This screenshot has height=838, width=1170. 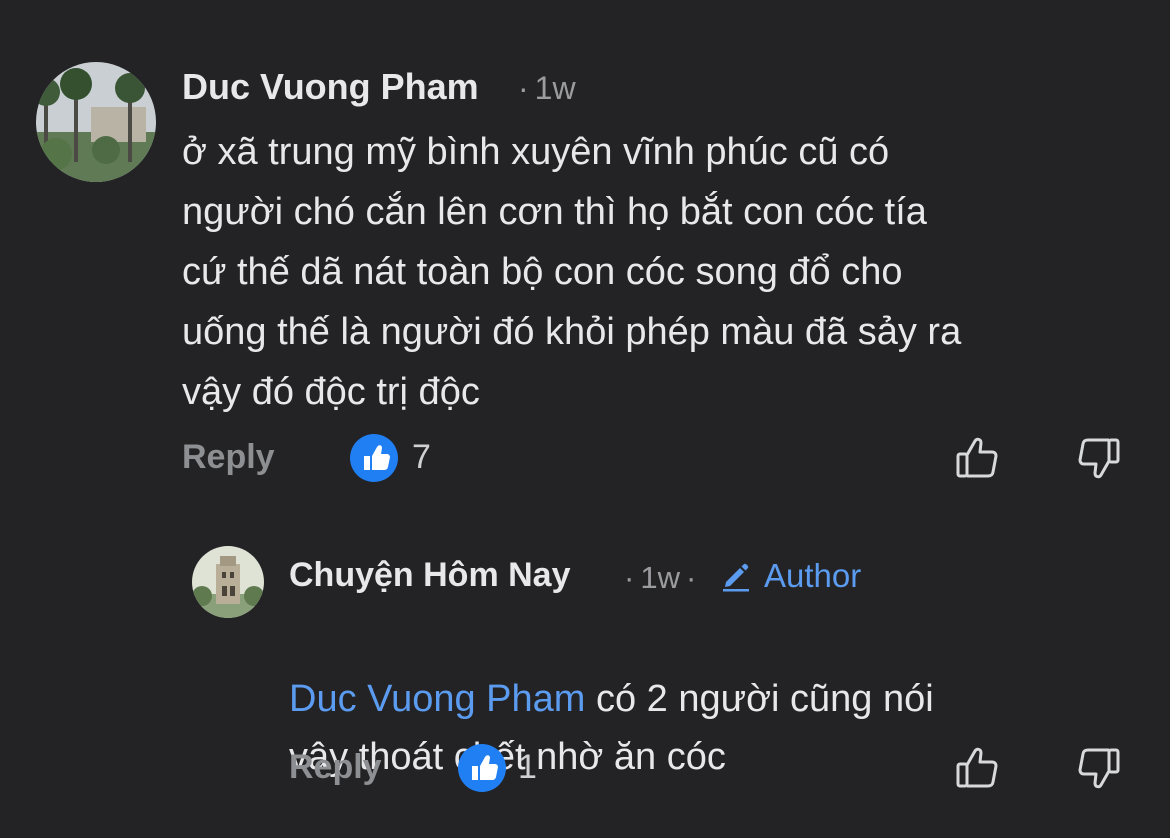 I want to click on reply-mention-link: Duc Vuong Pham, so click(x=437, y=699).